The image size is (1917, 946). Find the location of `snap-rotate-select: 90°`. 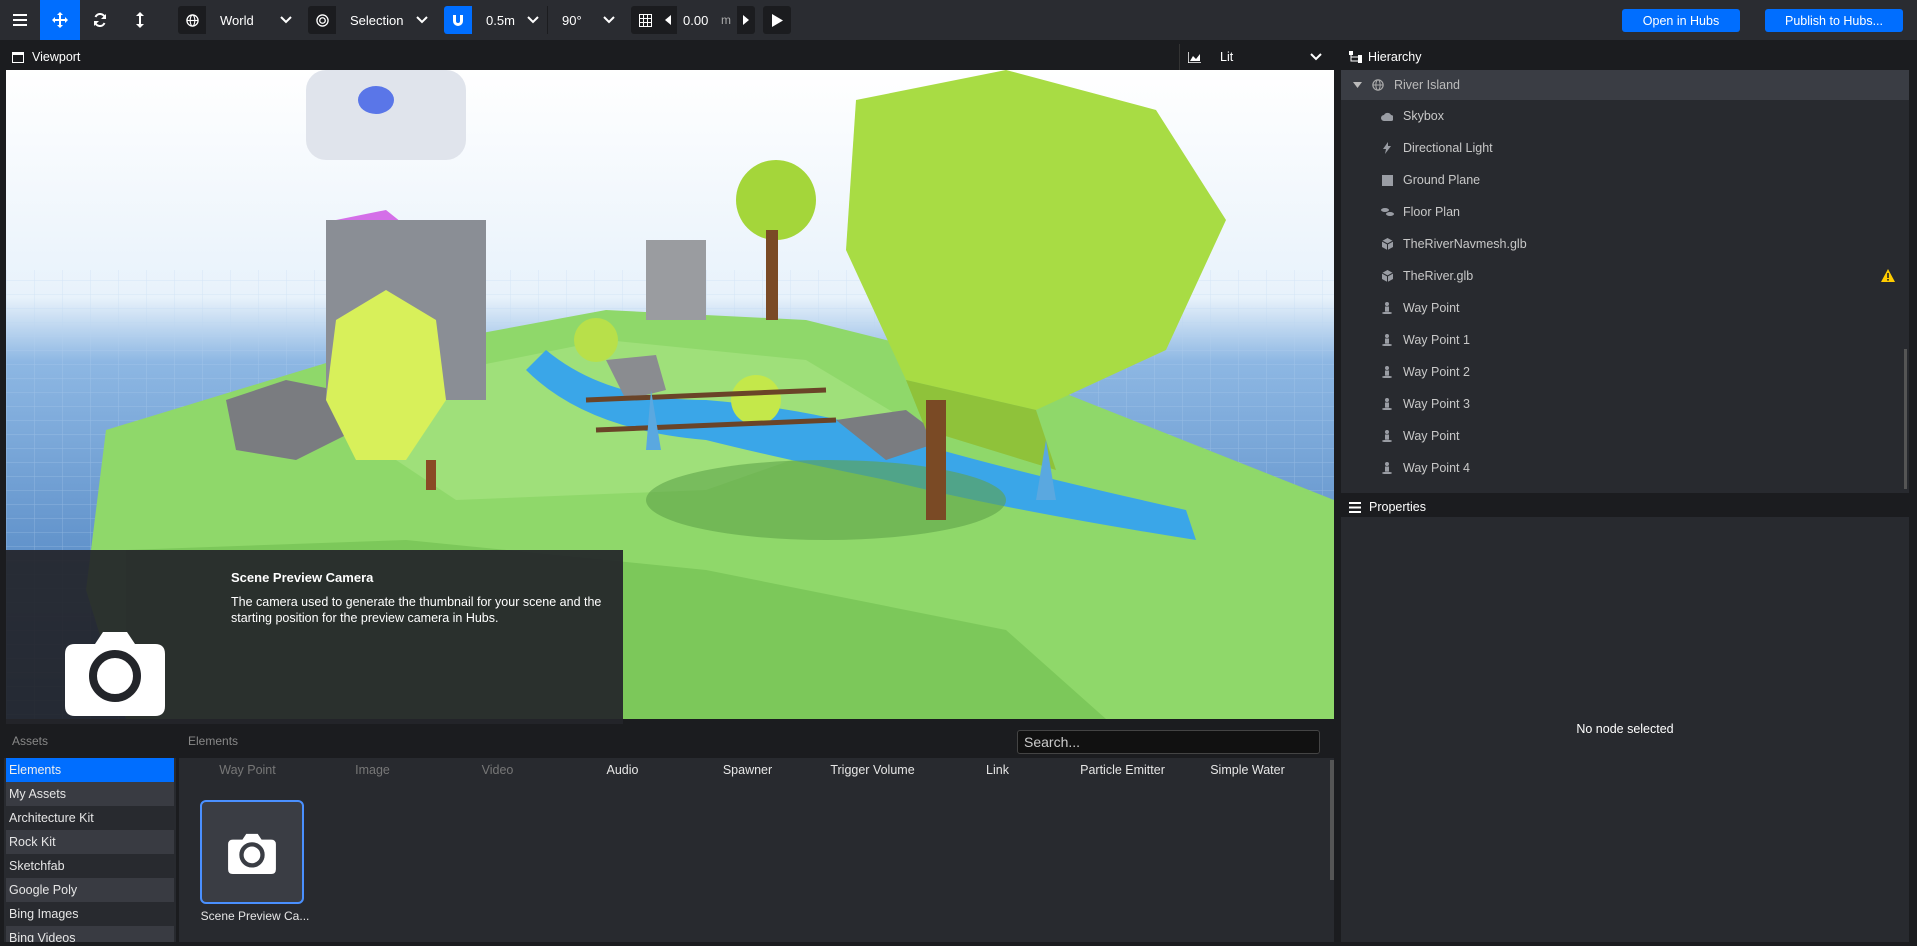

snap-rotate-select: 90° is located at coordinates (585, 20).